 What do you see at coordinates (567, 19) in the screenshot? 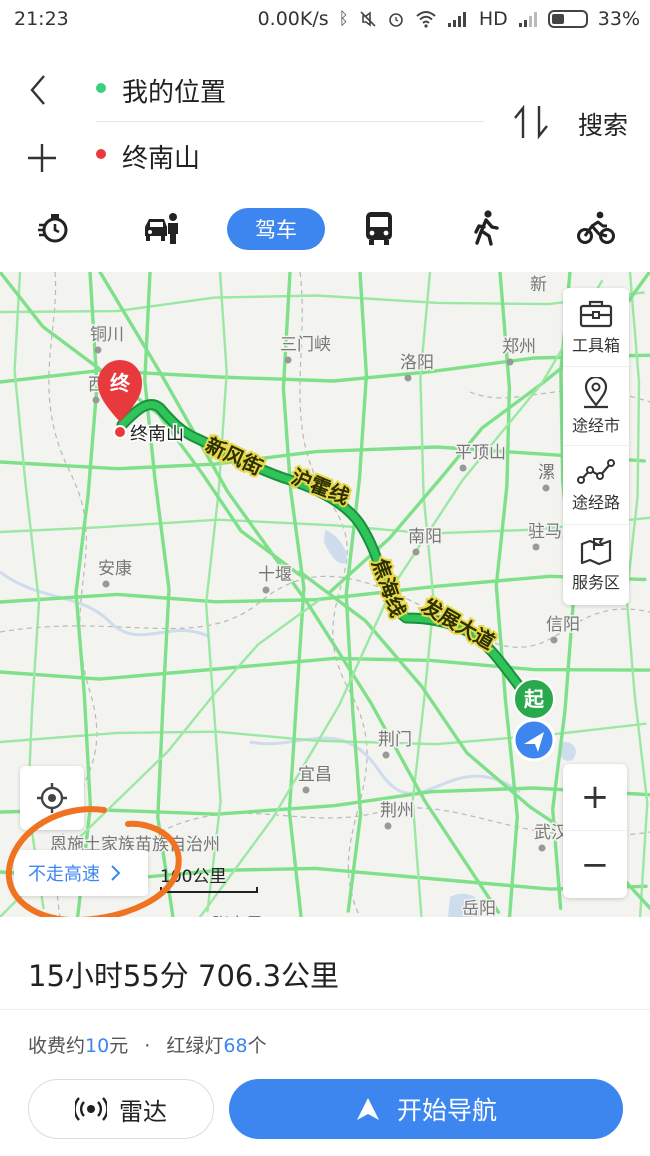
I see `battery-icon` at bounding box center [567, 19].